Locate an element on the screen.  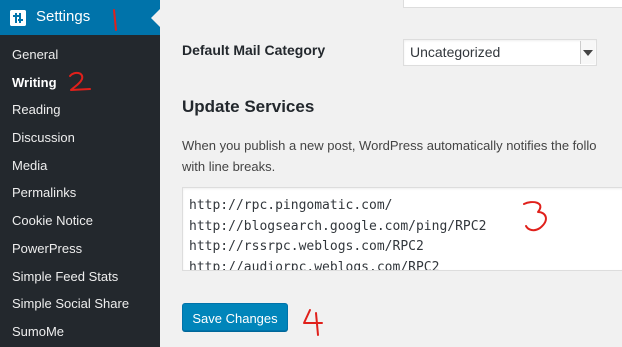
update-services-heading: Update Services is located at coordinates (248, 106).